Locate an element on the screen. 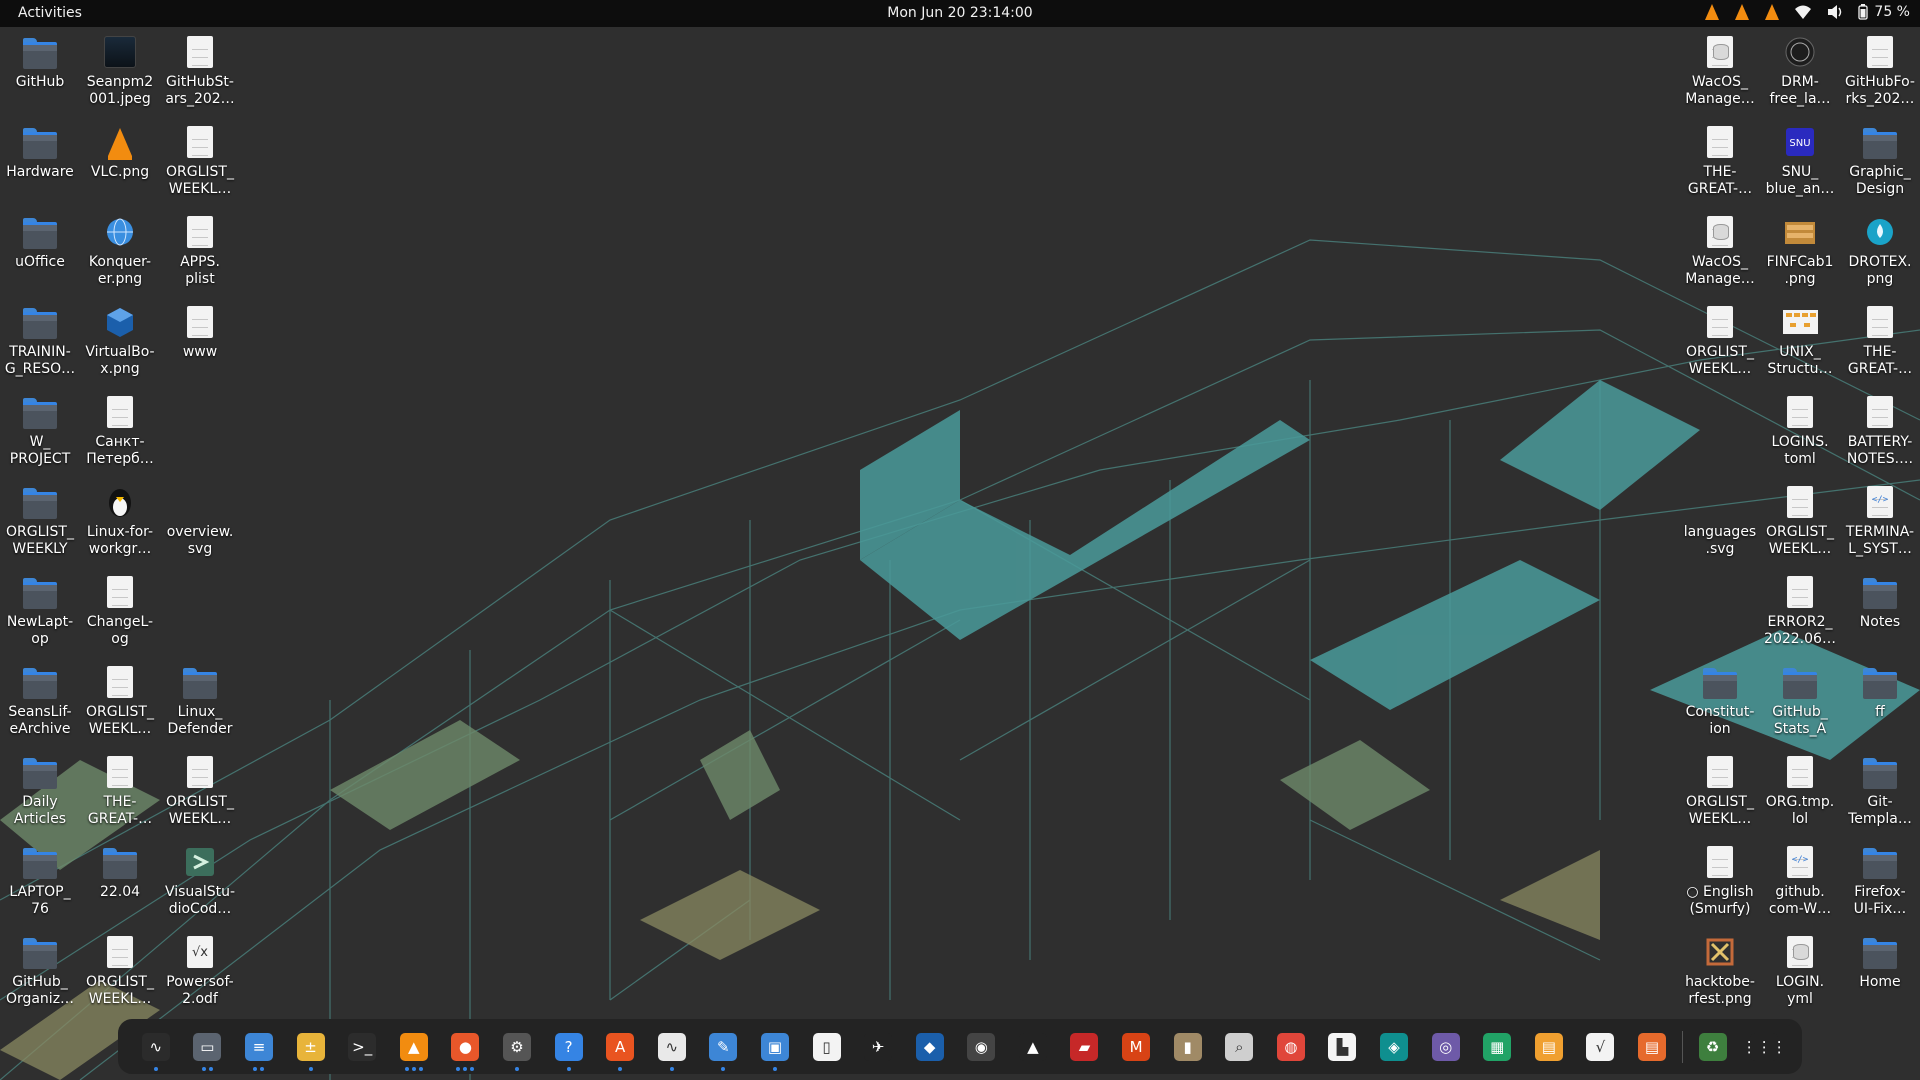  dock-item-mario: M is located at coordinates (1136, 1046).